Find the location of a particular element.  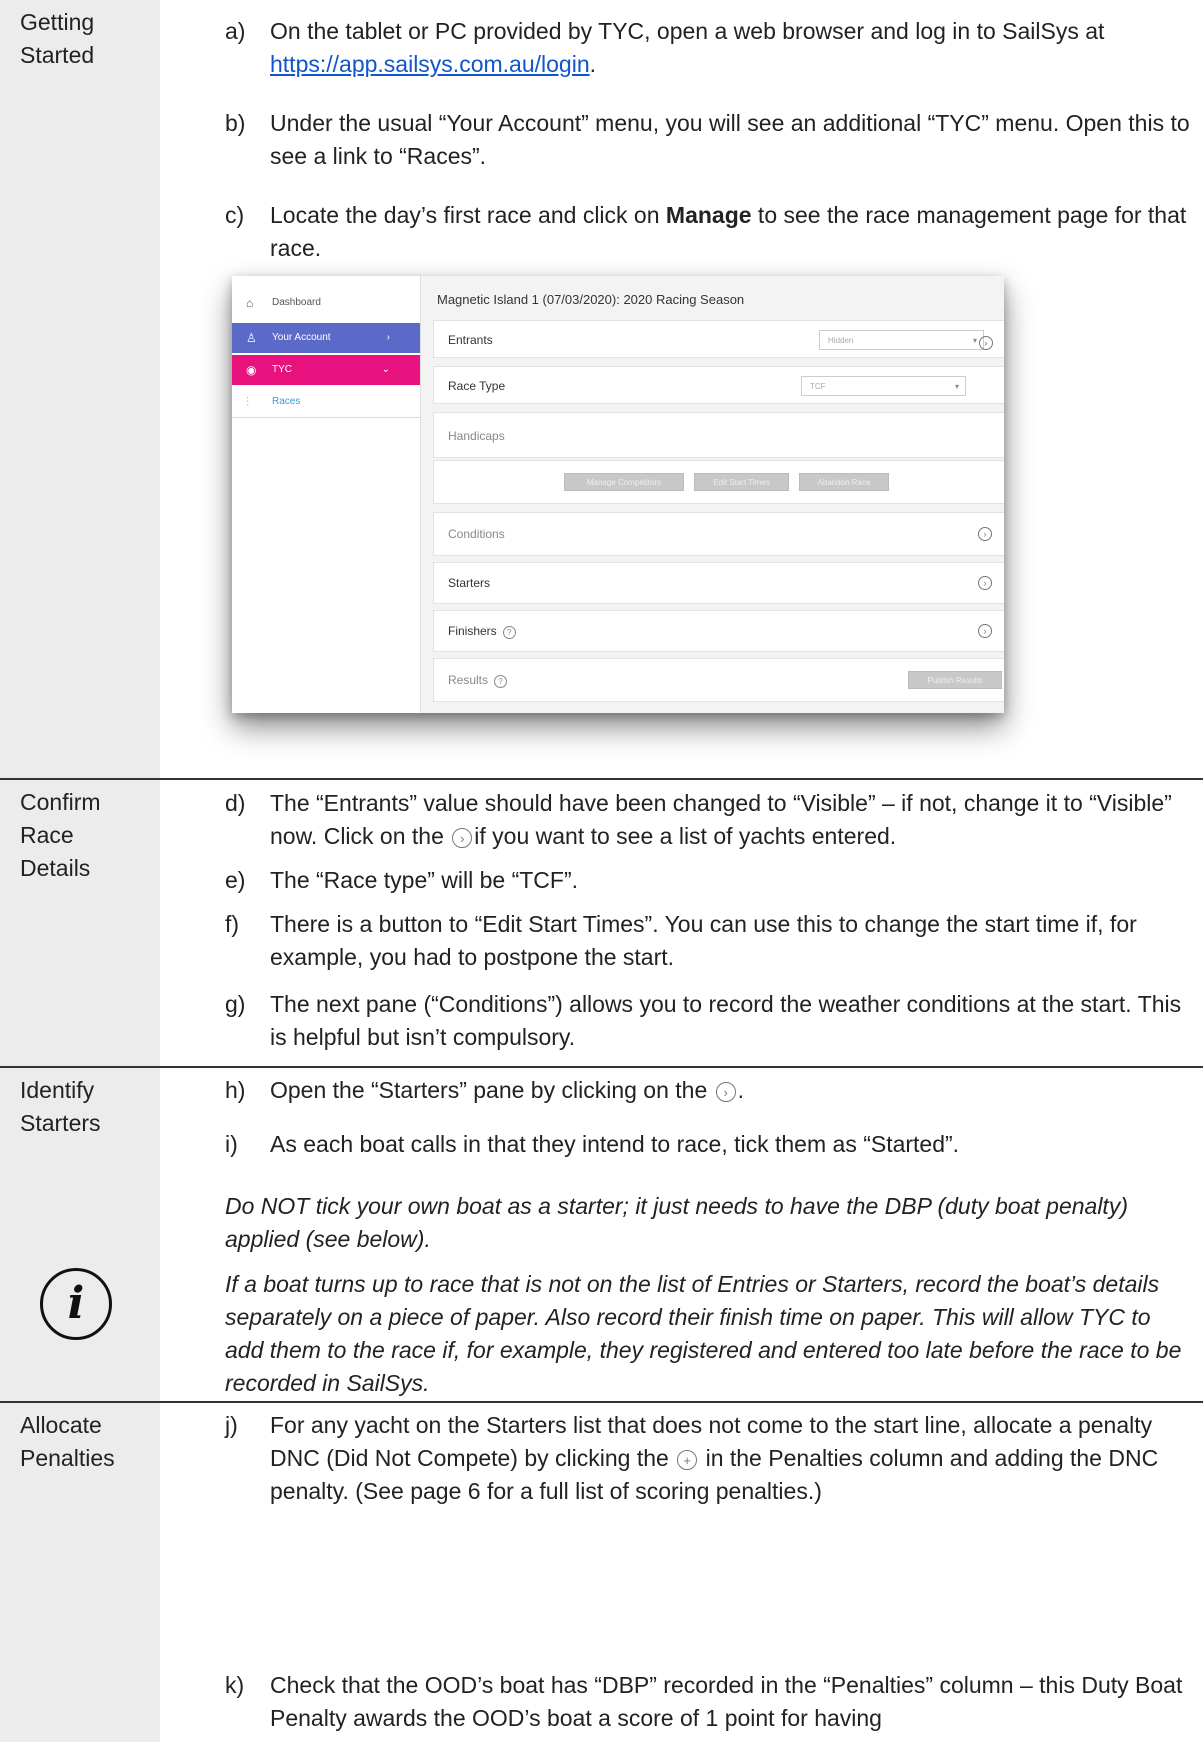

step-letter: i) is located at coordinates (231, 1144).